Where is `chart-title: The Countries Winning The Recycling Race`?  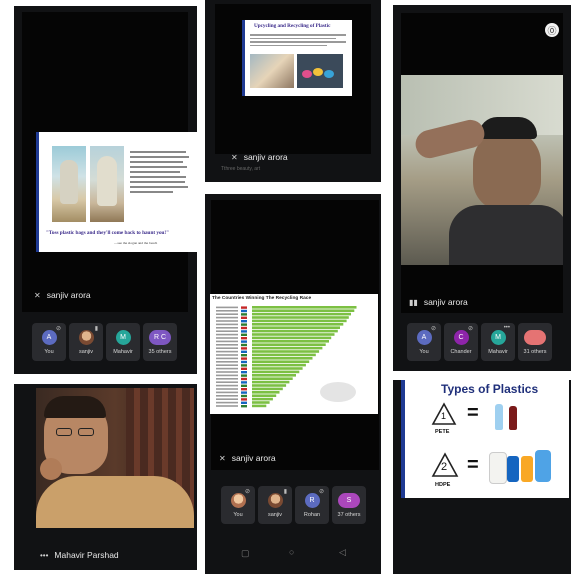 chart-title: The Countries Winning The Recycling Race is located at coordinates (262, 298).